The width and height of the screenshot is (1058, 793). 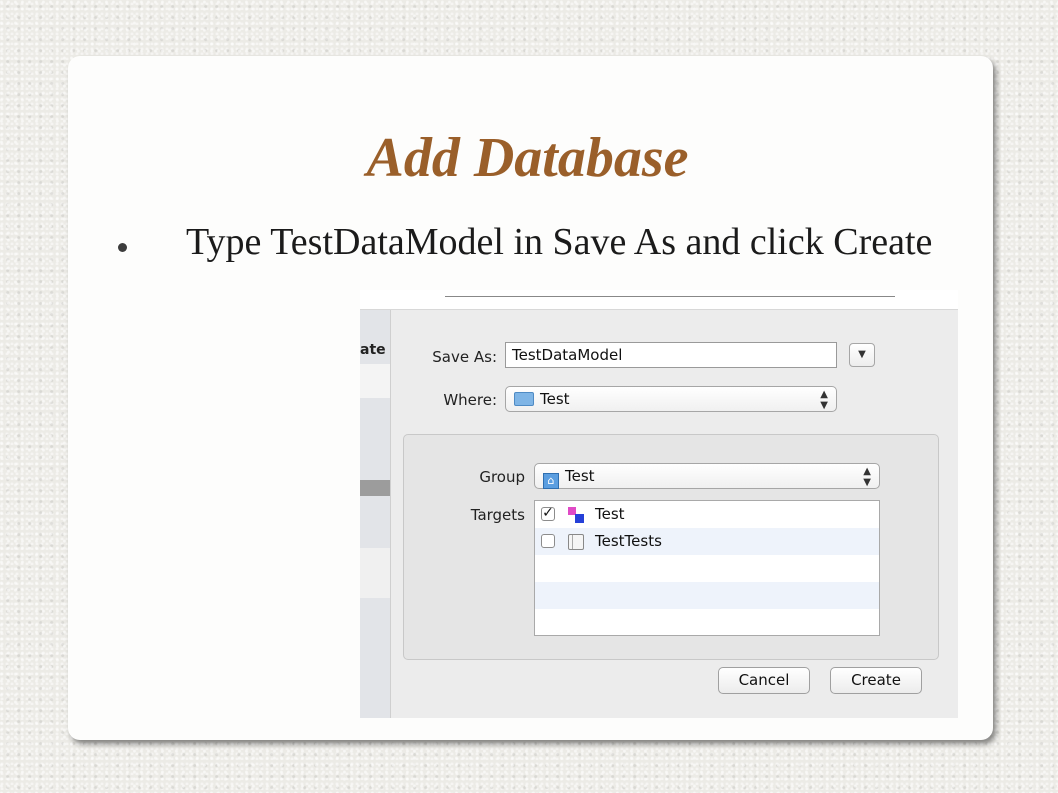 I want to click on targets-list: ✓ Test TestTests, so click(x=707, y=568).